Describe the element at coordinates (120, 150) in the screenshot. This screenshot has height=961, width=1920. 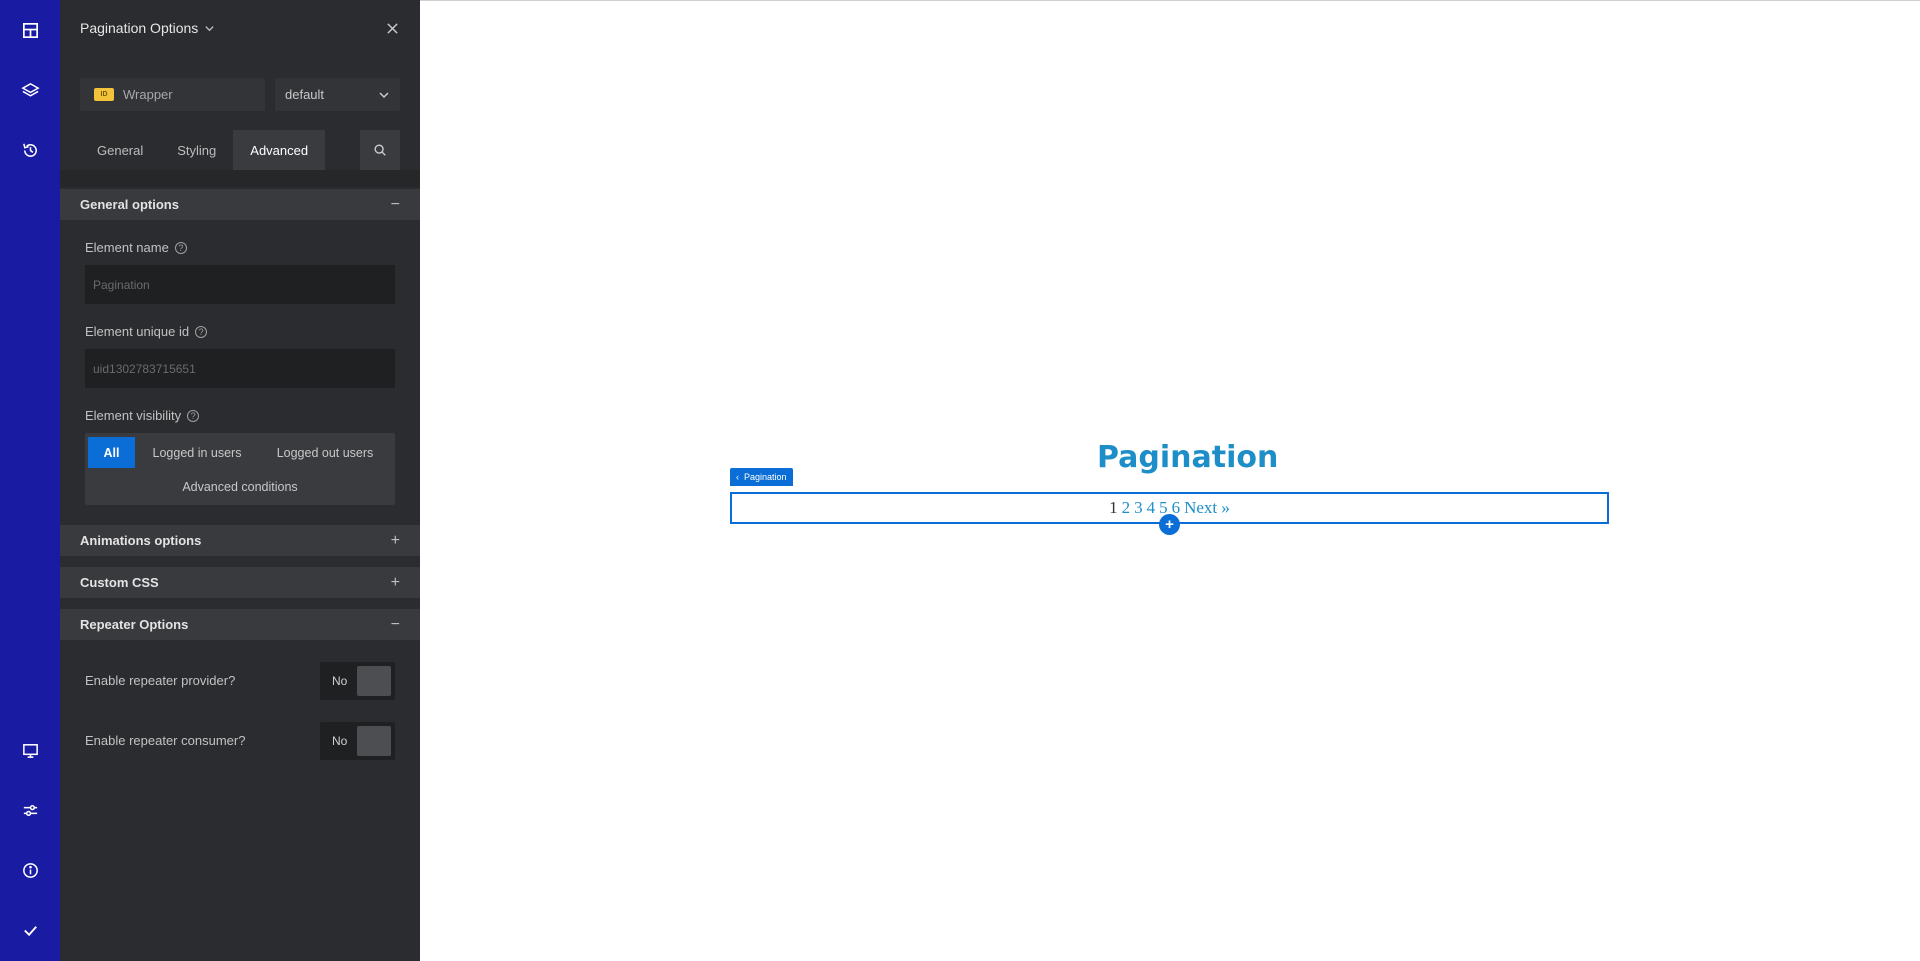
I see `tab-general: General` at that location.